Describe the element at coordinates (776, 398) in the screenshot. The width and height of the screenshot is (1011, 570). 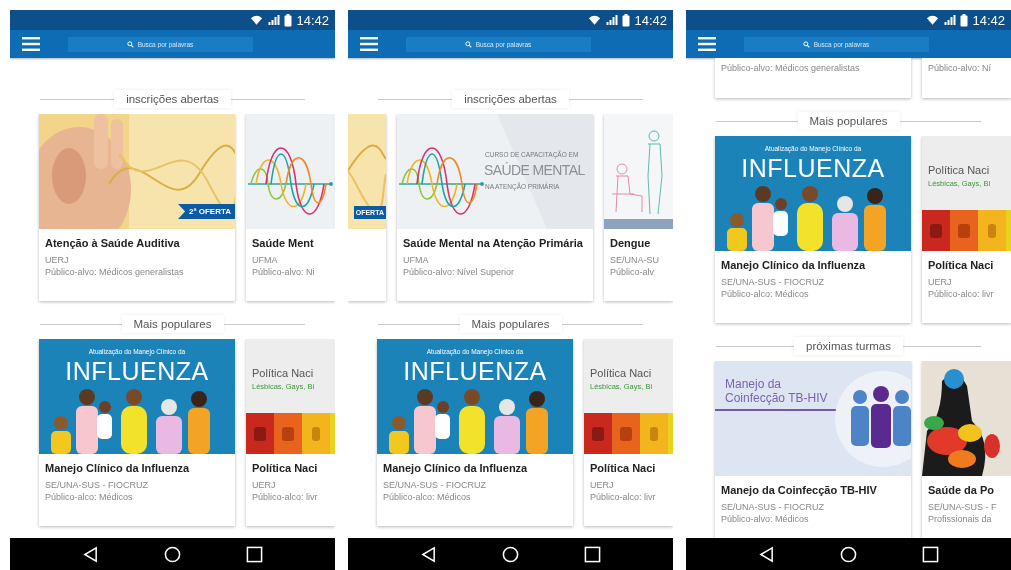
I see `banner-title: Coinfecção TB-HIV` at that location.